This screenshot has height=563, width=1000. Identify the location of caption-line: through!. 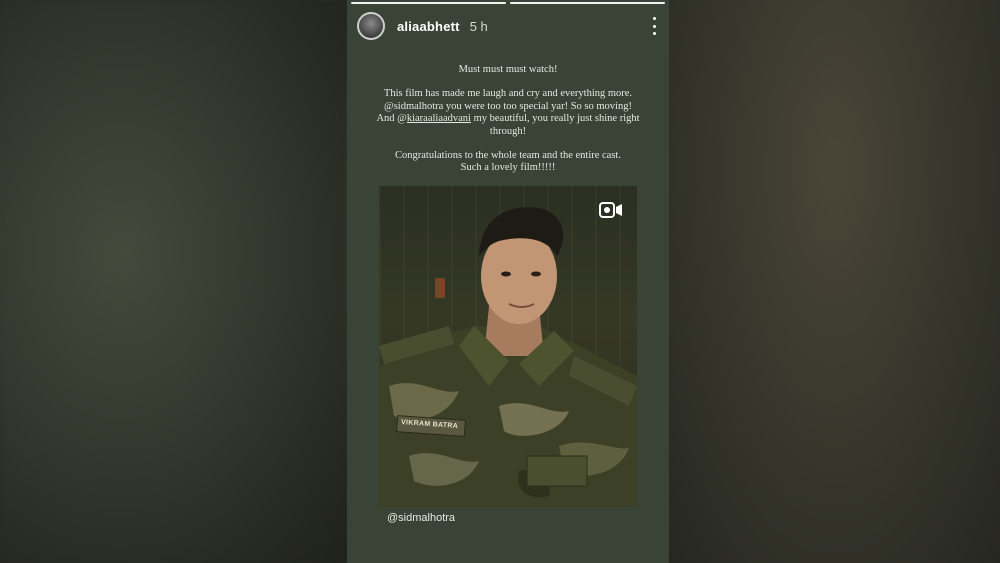
(508, 131).